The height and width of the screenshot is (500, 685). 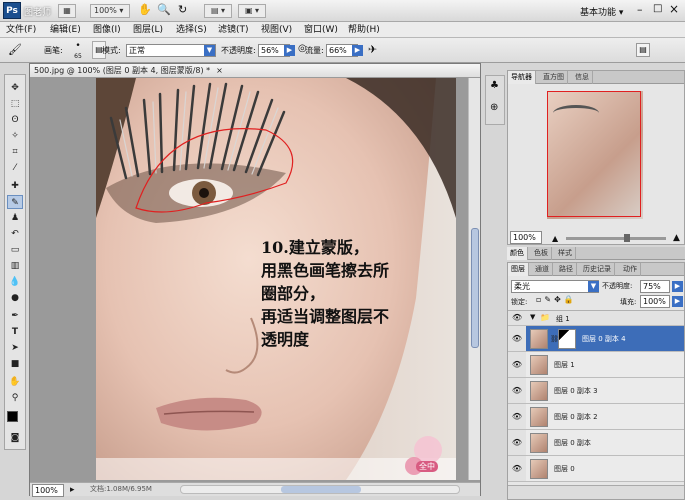 What do you see at coordinates (475, 288) in the screenshot?
I see `vertical-scroll-thumb` at bounding box center [475, 288].